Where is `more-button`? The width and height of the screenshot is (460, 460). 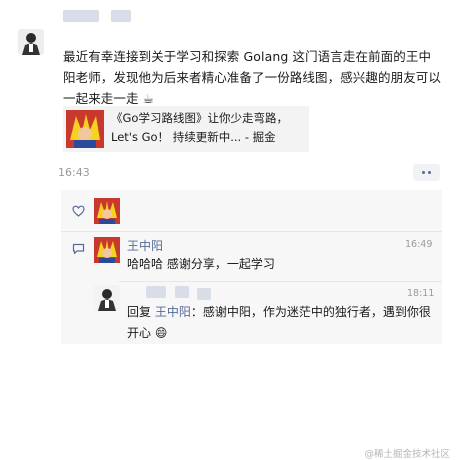
more-button is located at coordinates (426, 172).